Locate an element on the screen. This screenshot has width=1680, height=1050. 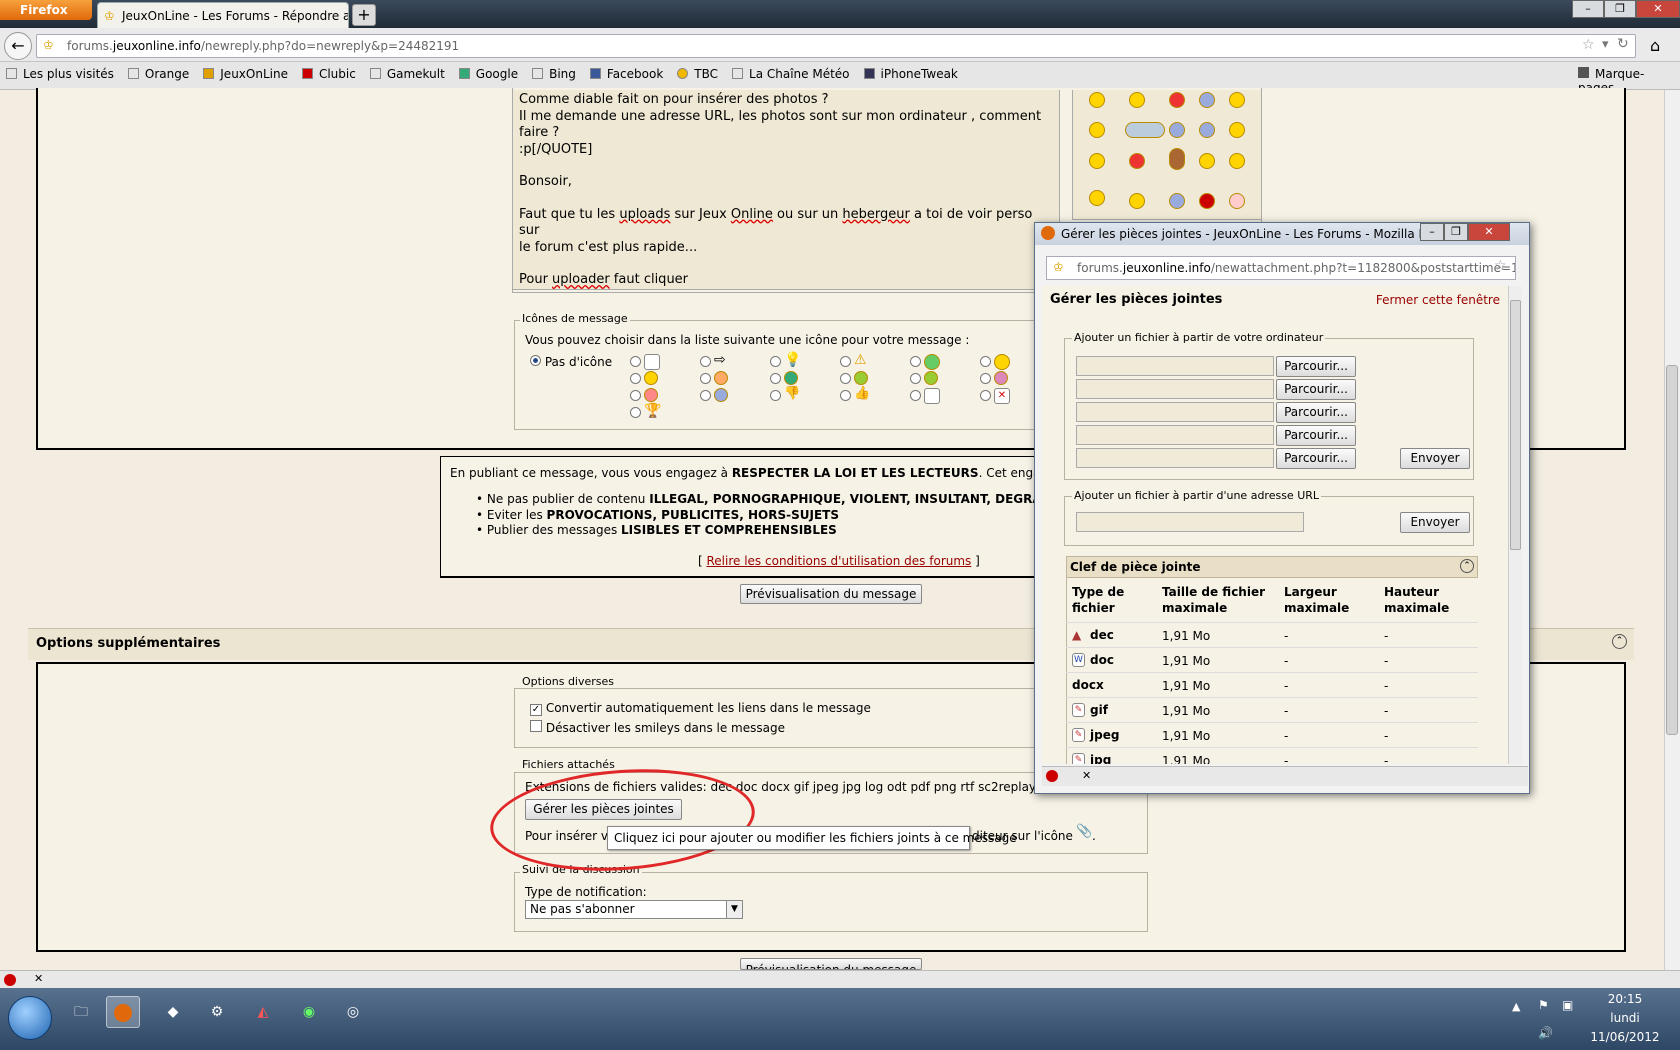
popup-close-button: ✕ is located at coordinates (1489, 232).